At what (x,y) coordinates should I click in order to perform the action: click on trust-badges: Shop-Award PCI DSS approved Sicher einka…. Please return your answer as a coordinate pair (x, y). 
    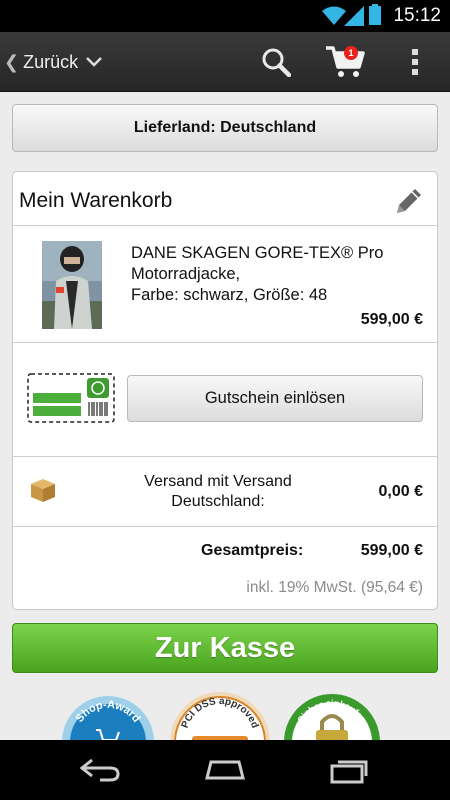
    Looking at the image, I should click on (225, 715).